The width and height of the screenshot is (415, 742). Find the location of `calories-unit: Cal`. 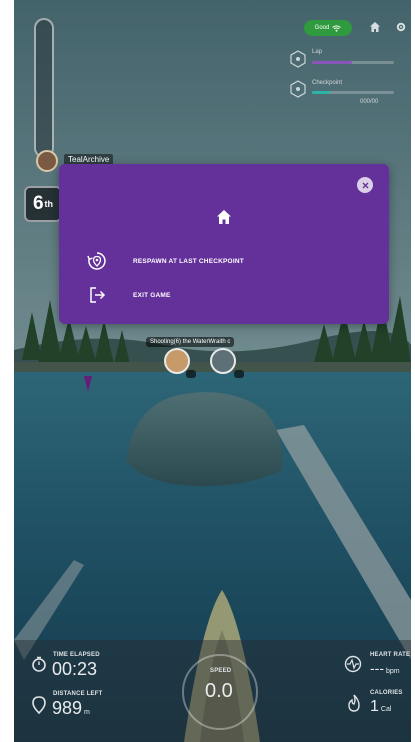

calories-unit: Cal is located at coordinates (386, 709).